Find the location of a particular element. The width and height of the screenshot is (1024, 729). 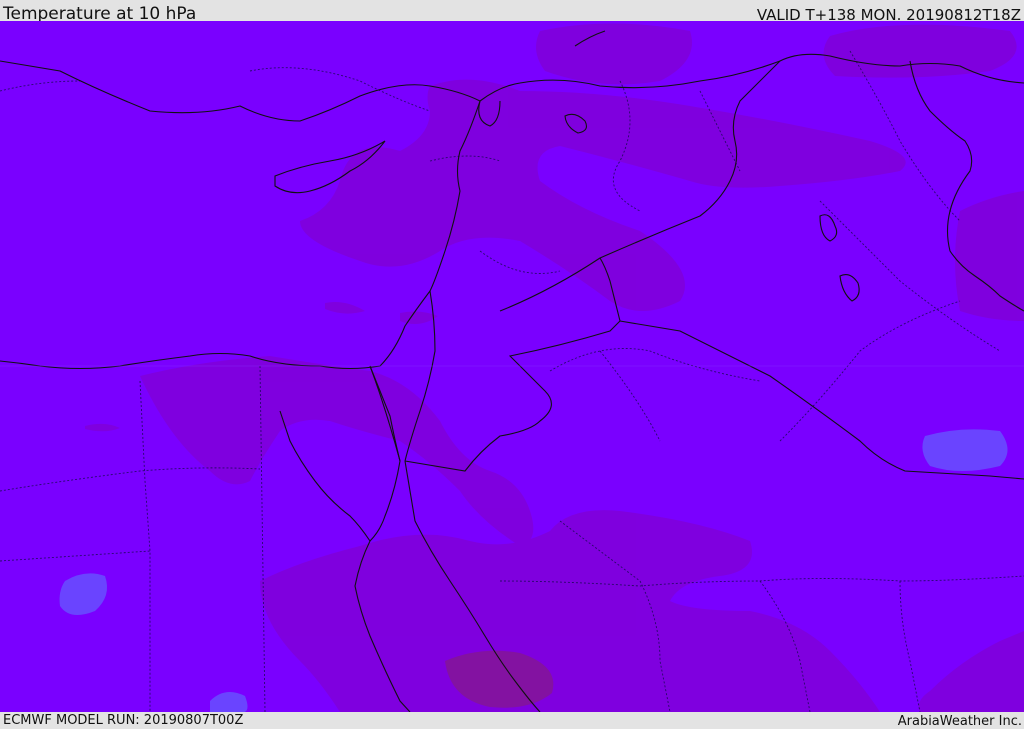

model-run: ECMWF MODEL RUN: 20190807T00Z is located at coordinates (123, 720).